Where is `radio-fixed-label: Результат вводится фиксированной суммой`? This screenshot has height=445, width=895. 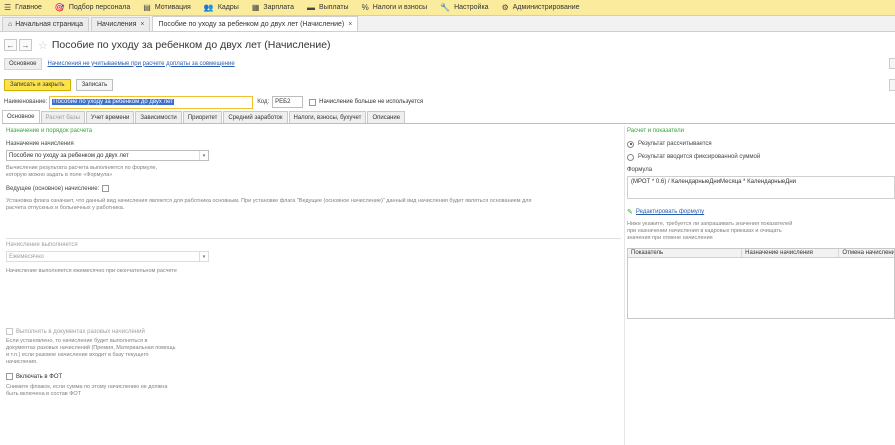 radio-fixed-label: Результат вводится фиксированной суммой is located at coordinates (699, 157).